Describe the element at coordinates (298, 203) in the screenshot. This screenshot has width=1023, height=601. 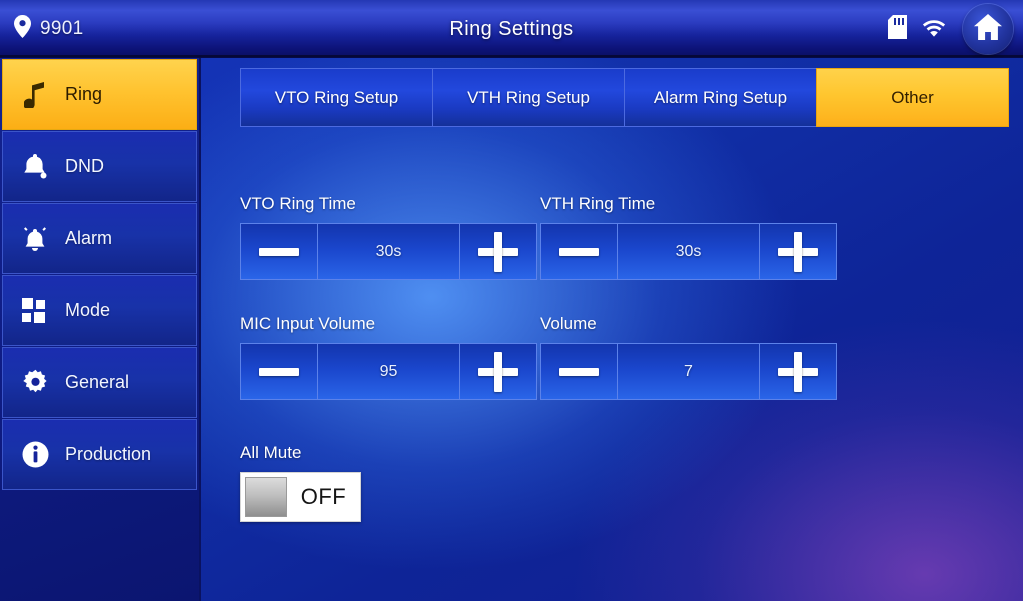
I see `field-label: VTO Ring Time` at that location.